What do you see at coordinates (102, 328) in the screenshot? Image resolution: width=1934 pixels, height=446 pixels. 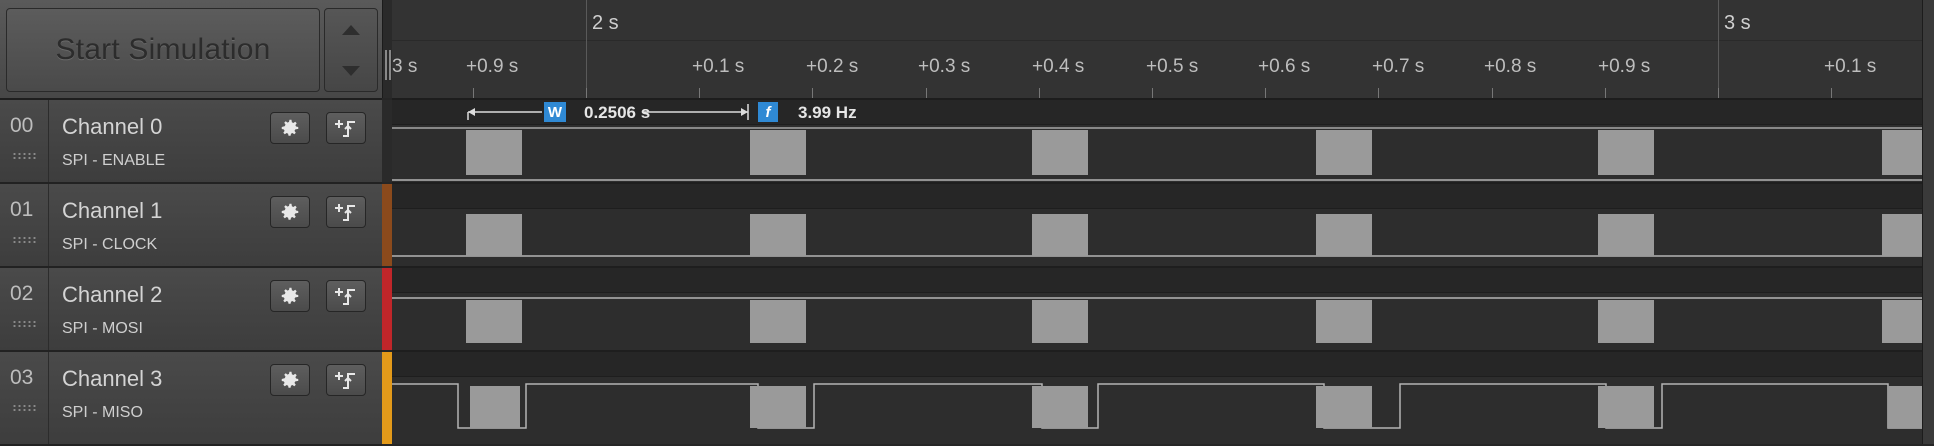 I see `channel-analyzer-label: SPI - MOSI` at bounding box center [102, 328].